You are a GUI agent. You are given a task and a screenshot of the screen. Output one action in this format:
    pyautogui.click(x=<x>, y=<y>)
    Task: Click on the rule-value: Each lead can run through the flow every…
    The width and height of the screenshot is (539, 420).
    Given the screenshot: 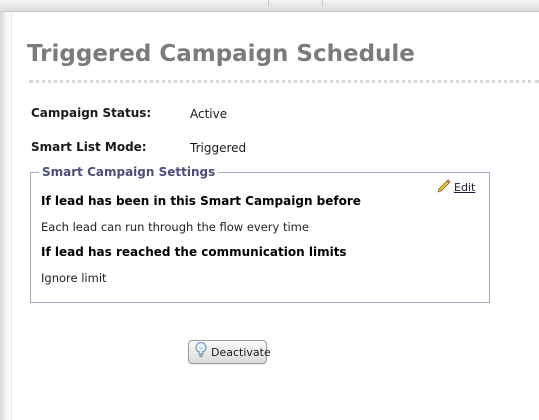 What is the action you would take?
    pyautogui.click(x=175, y=227)
    